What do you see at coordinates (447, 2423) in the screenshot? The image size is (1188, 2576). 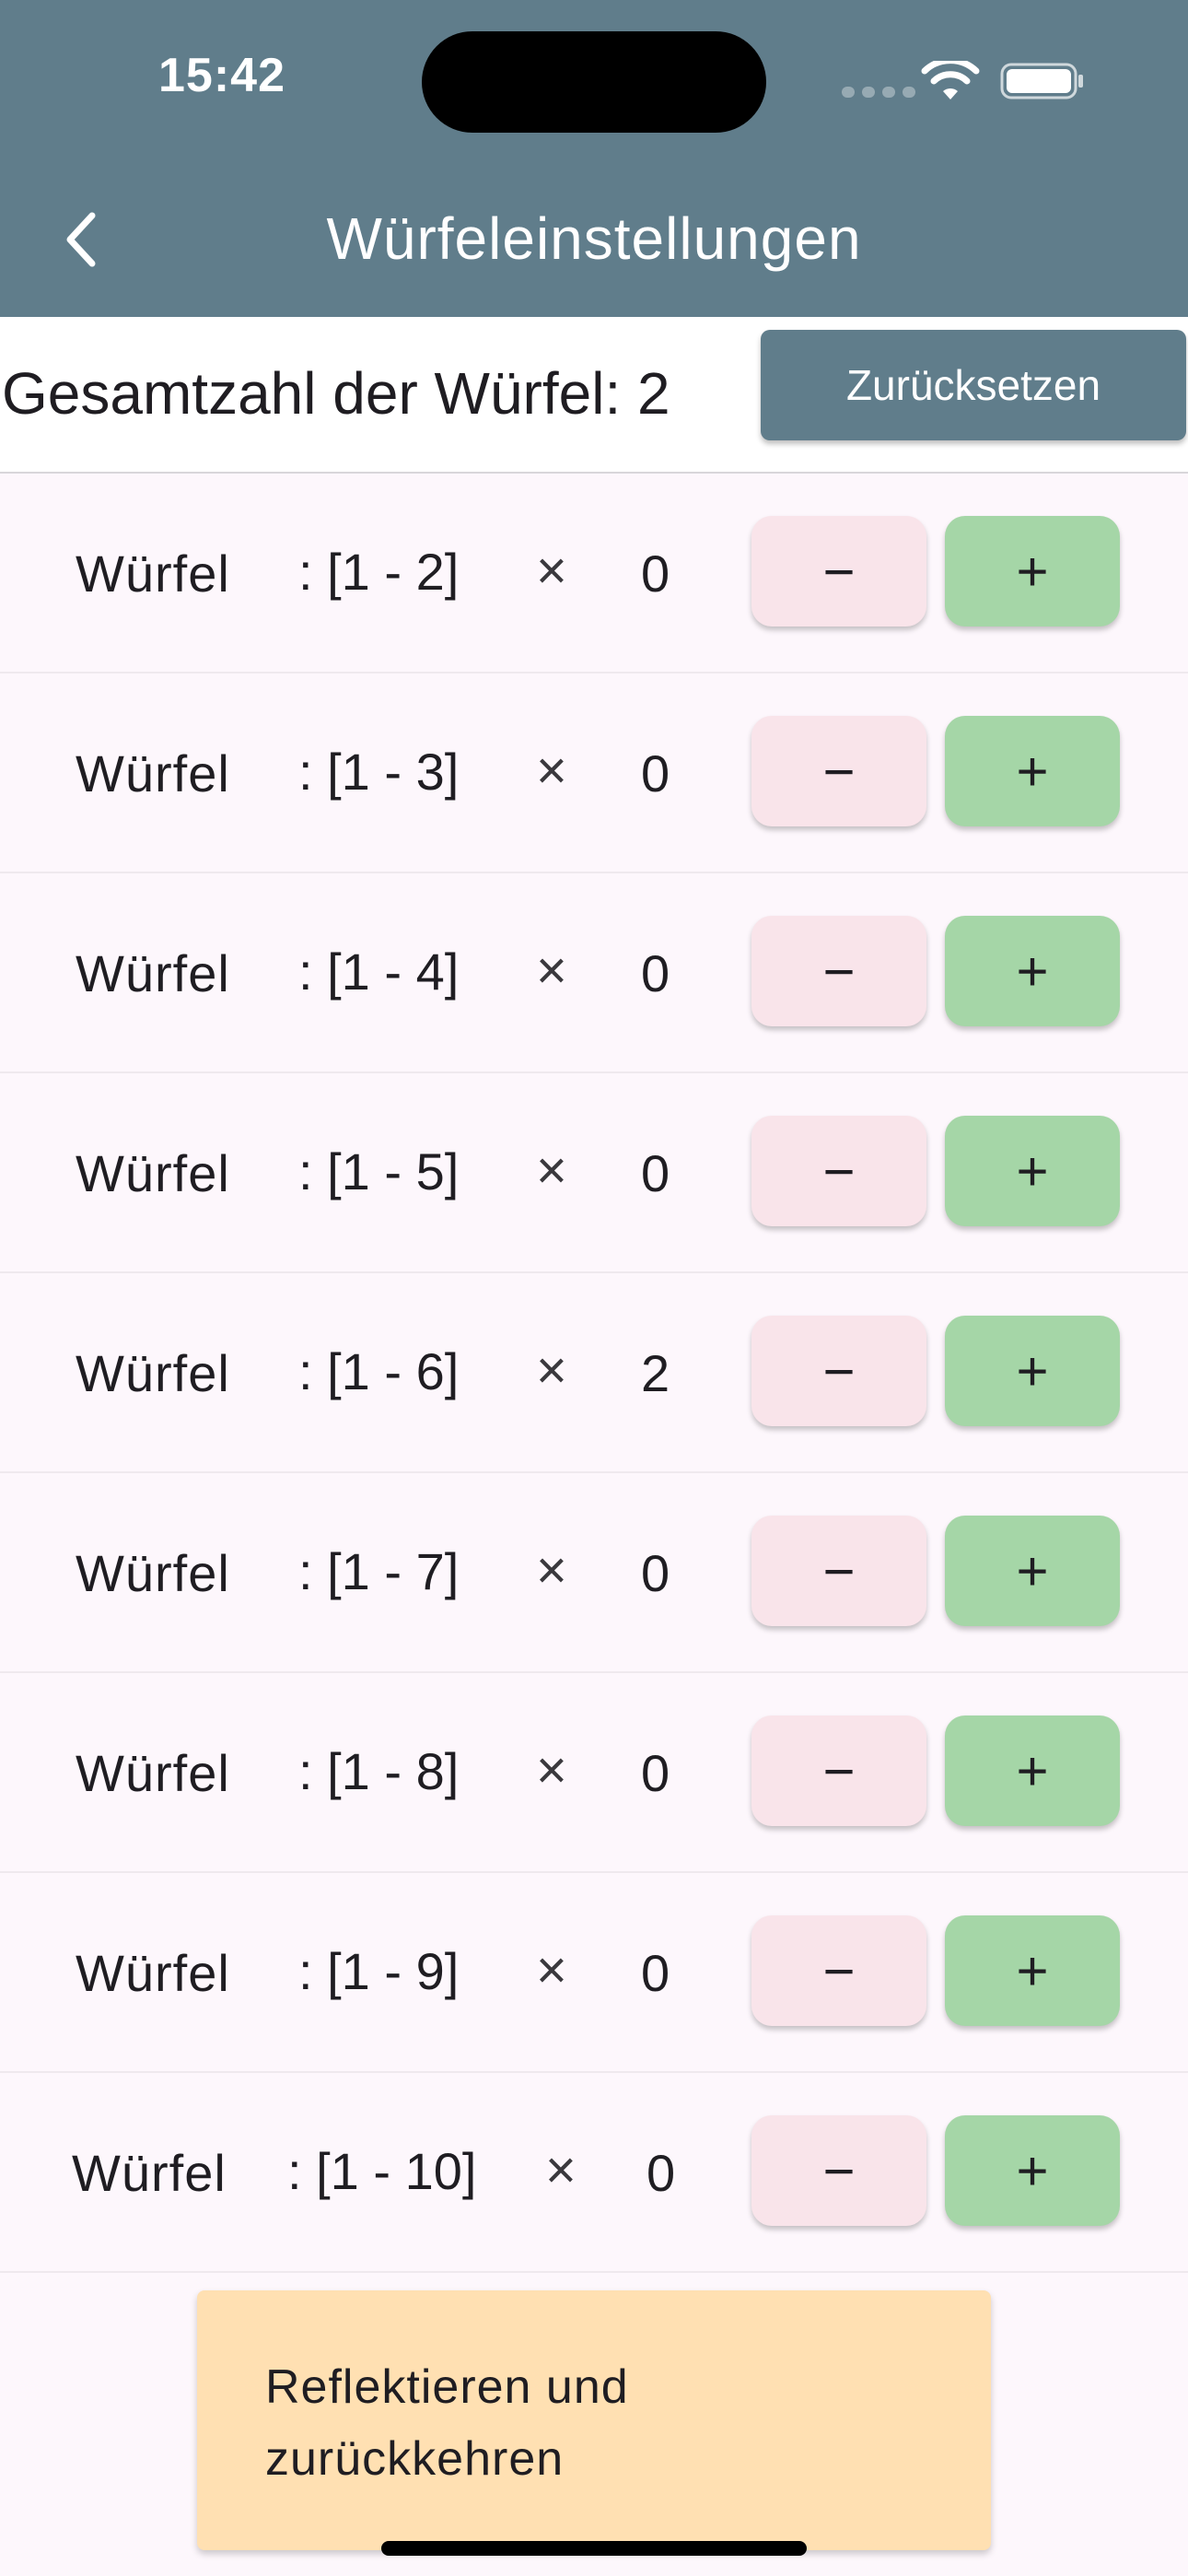 I see `reflect-and-return-label: Reflektieren und zurückkehren` at bounding box center [447, 2423].